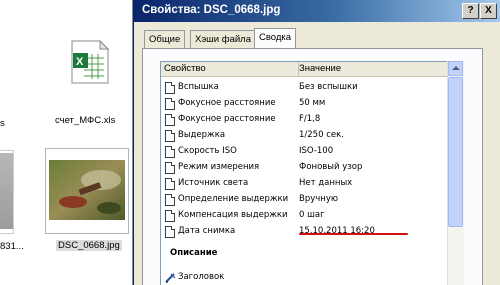  I want to click on vertical-scrollbar, so click(455, 173).